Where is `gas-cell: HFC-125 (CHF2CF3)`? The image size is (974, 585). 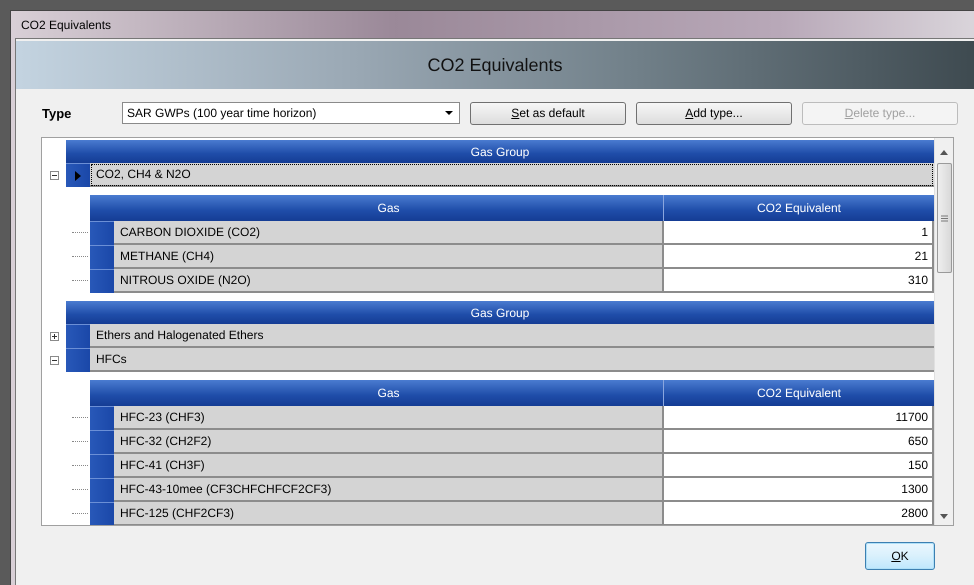 gas-cell: HFC-125 (CHF2CF3) is located at coordinates (389, 513).